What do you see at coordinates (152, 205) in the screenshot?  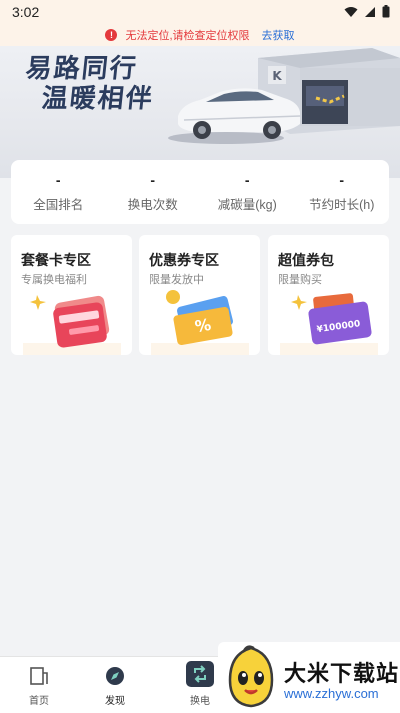 I see `stat-label: 换电次数` at bounding box center [152, 205].